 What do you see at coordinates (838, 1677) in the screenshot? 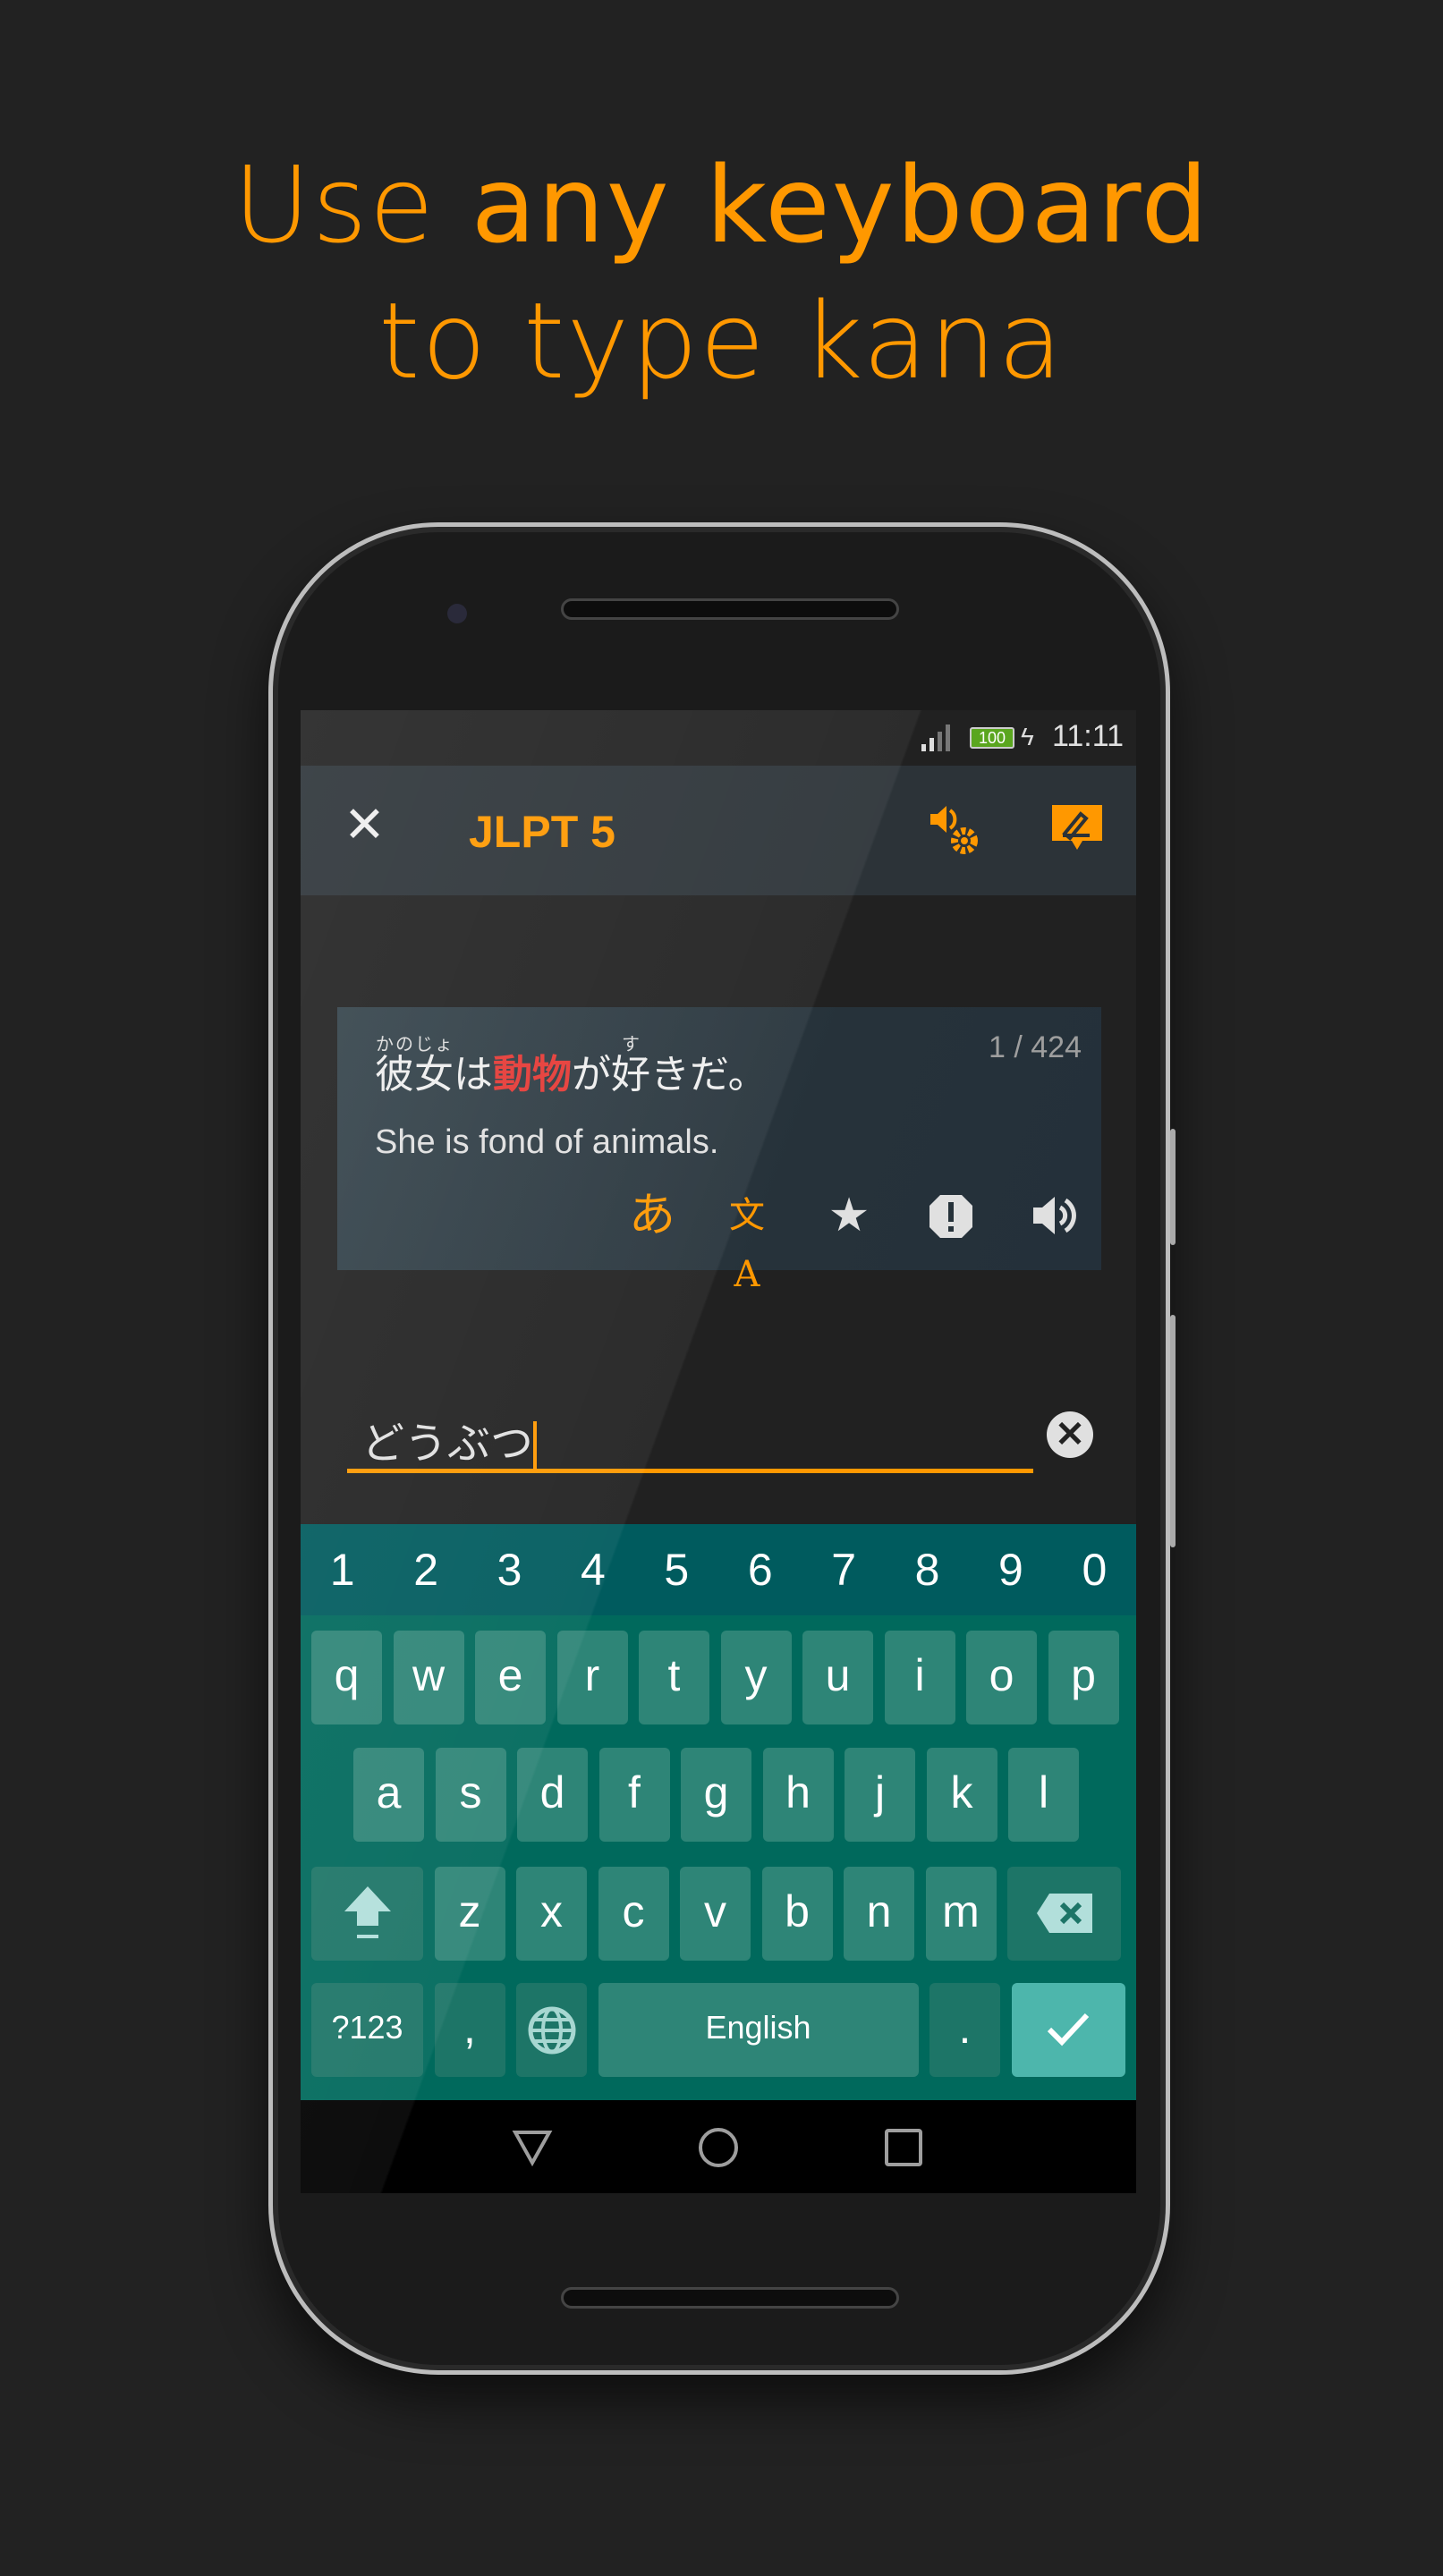
I see `key-u: u` at bounding box center [838, 1677].